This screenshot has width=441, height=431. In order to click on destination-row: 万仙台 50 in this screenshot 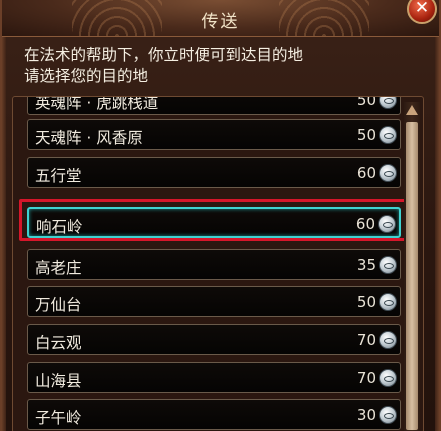, I will do `click(214, 301)`.